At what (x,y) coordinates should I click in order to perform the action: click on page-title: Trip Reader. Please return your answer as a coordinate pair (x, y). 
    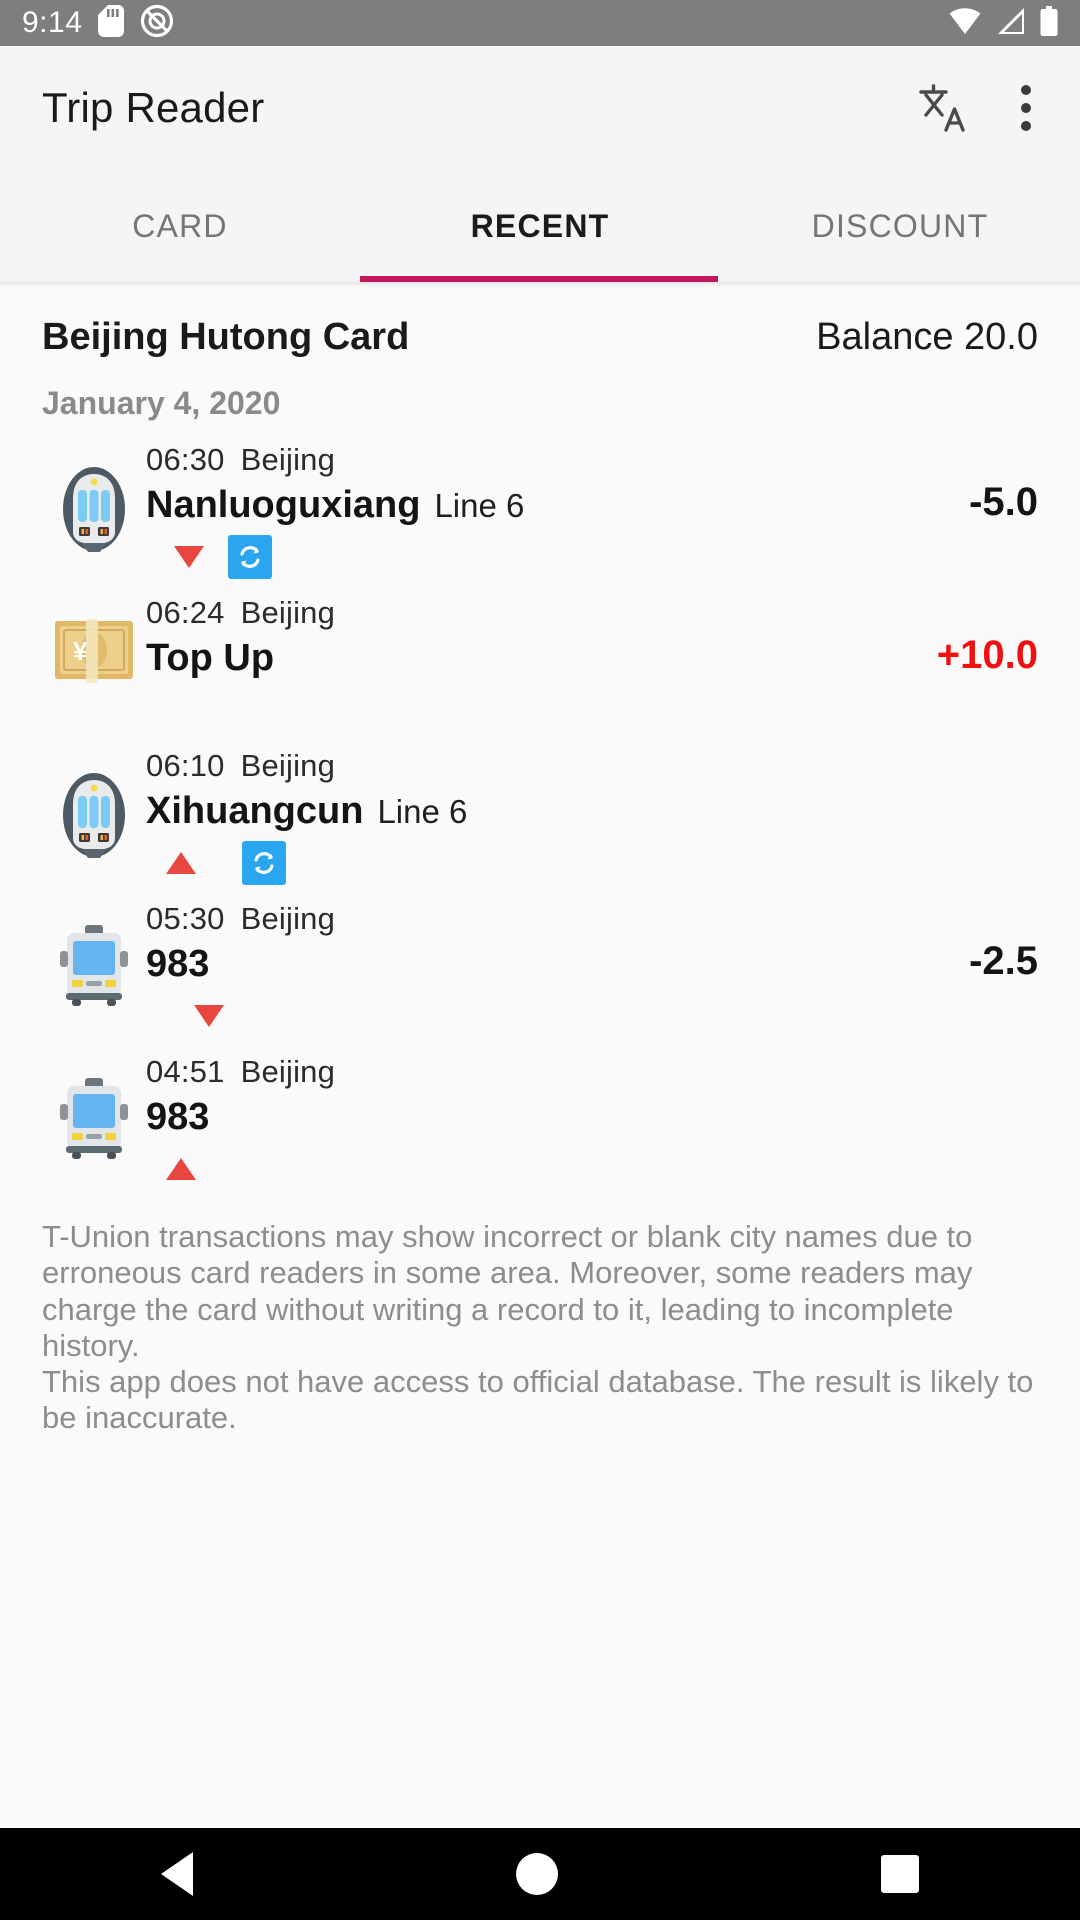
    Looking at the image, I should click on (153, 107).